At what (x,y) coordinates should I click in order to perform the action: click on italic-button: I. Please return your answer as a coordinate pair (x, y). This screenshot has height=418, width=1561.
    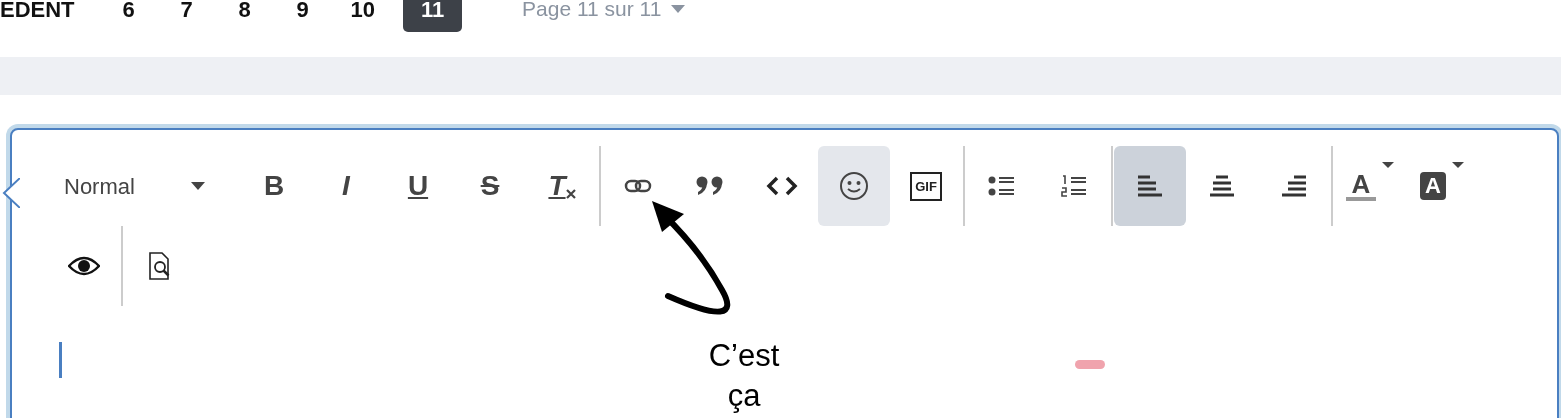
    Looking at the image, I should click on (346, 186).